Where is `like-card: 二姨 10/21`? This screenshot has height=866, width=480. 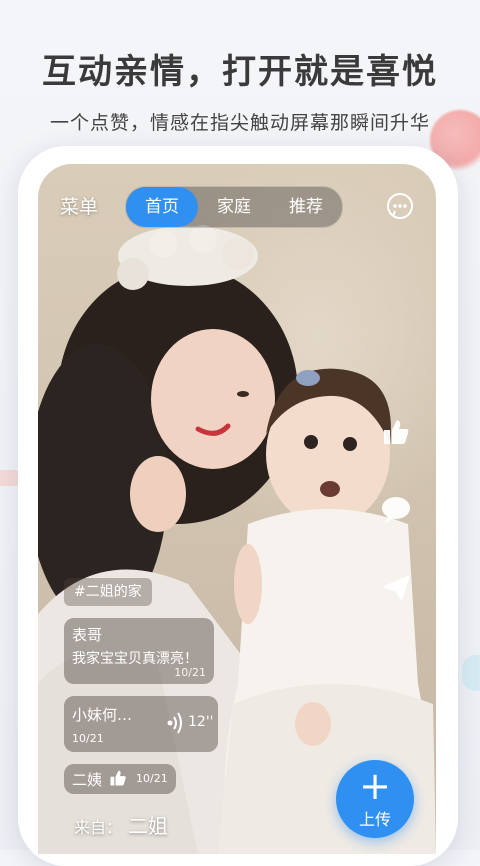 like-card: 二姨 10/21 is located at coordinates (120, 779).